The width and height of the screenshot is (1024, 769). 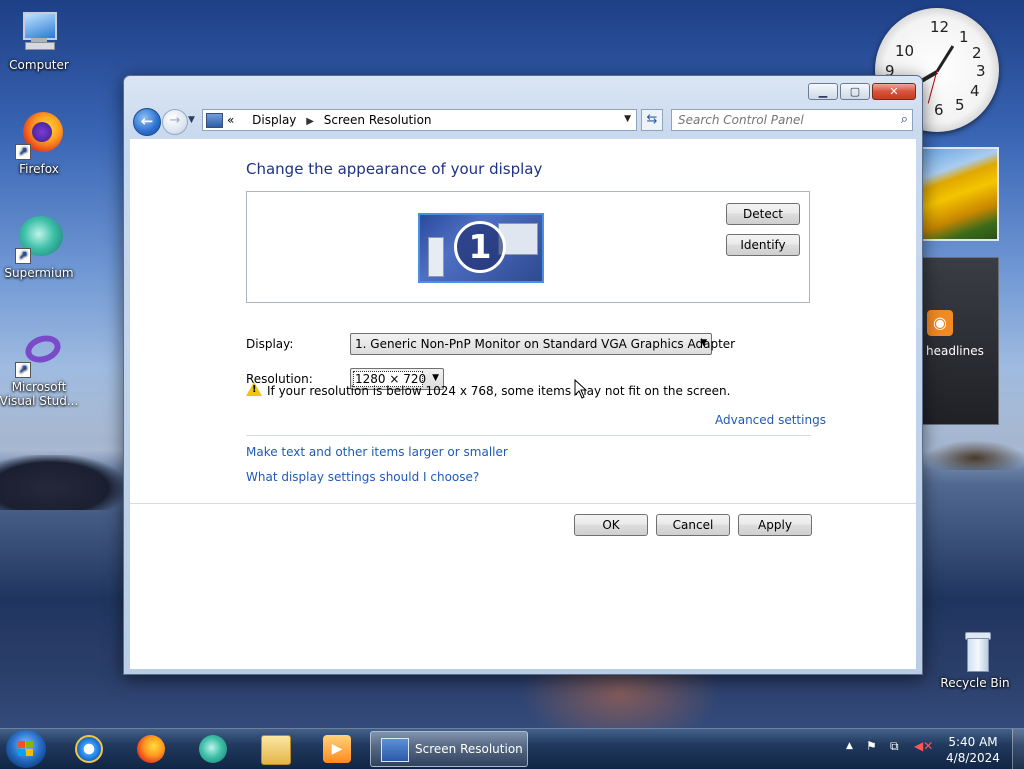 I want to click on monitor-preview-window, so click(x=436, y=257).